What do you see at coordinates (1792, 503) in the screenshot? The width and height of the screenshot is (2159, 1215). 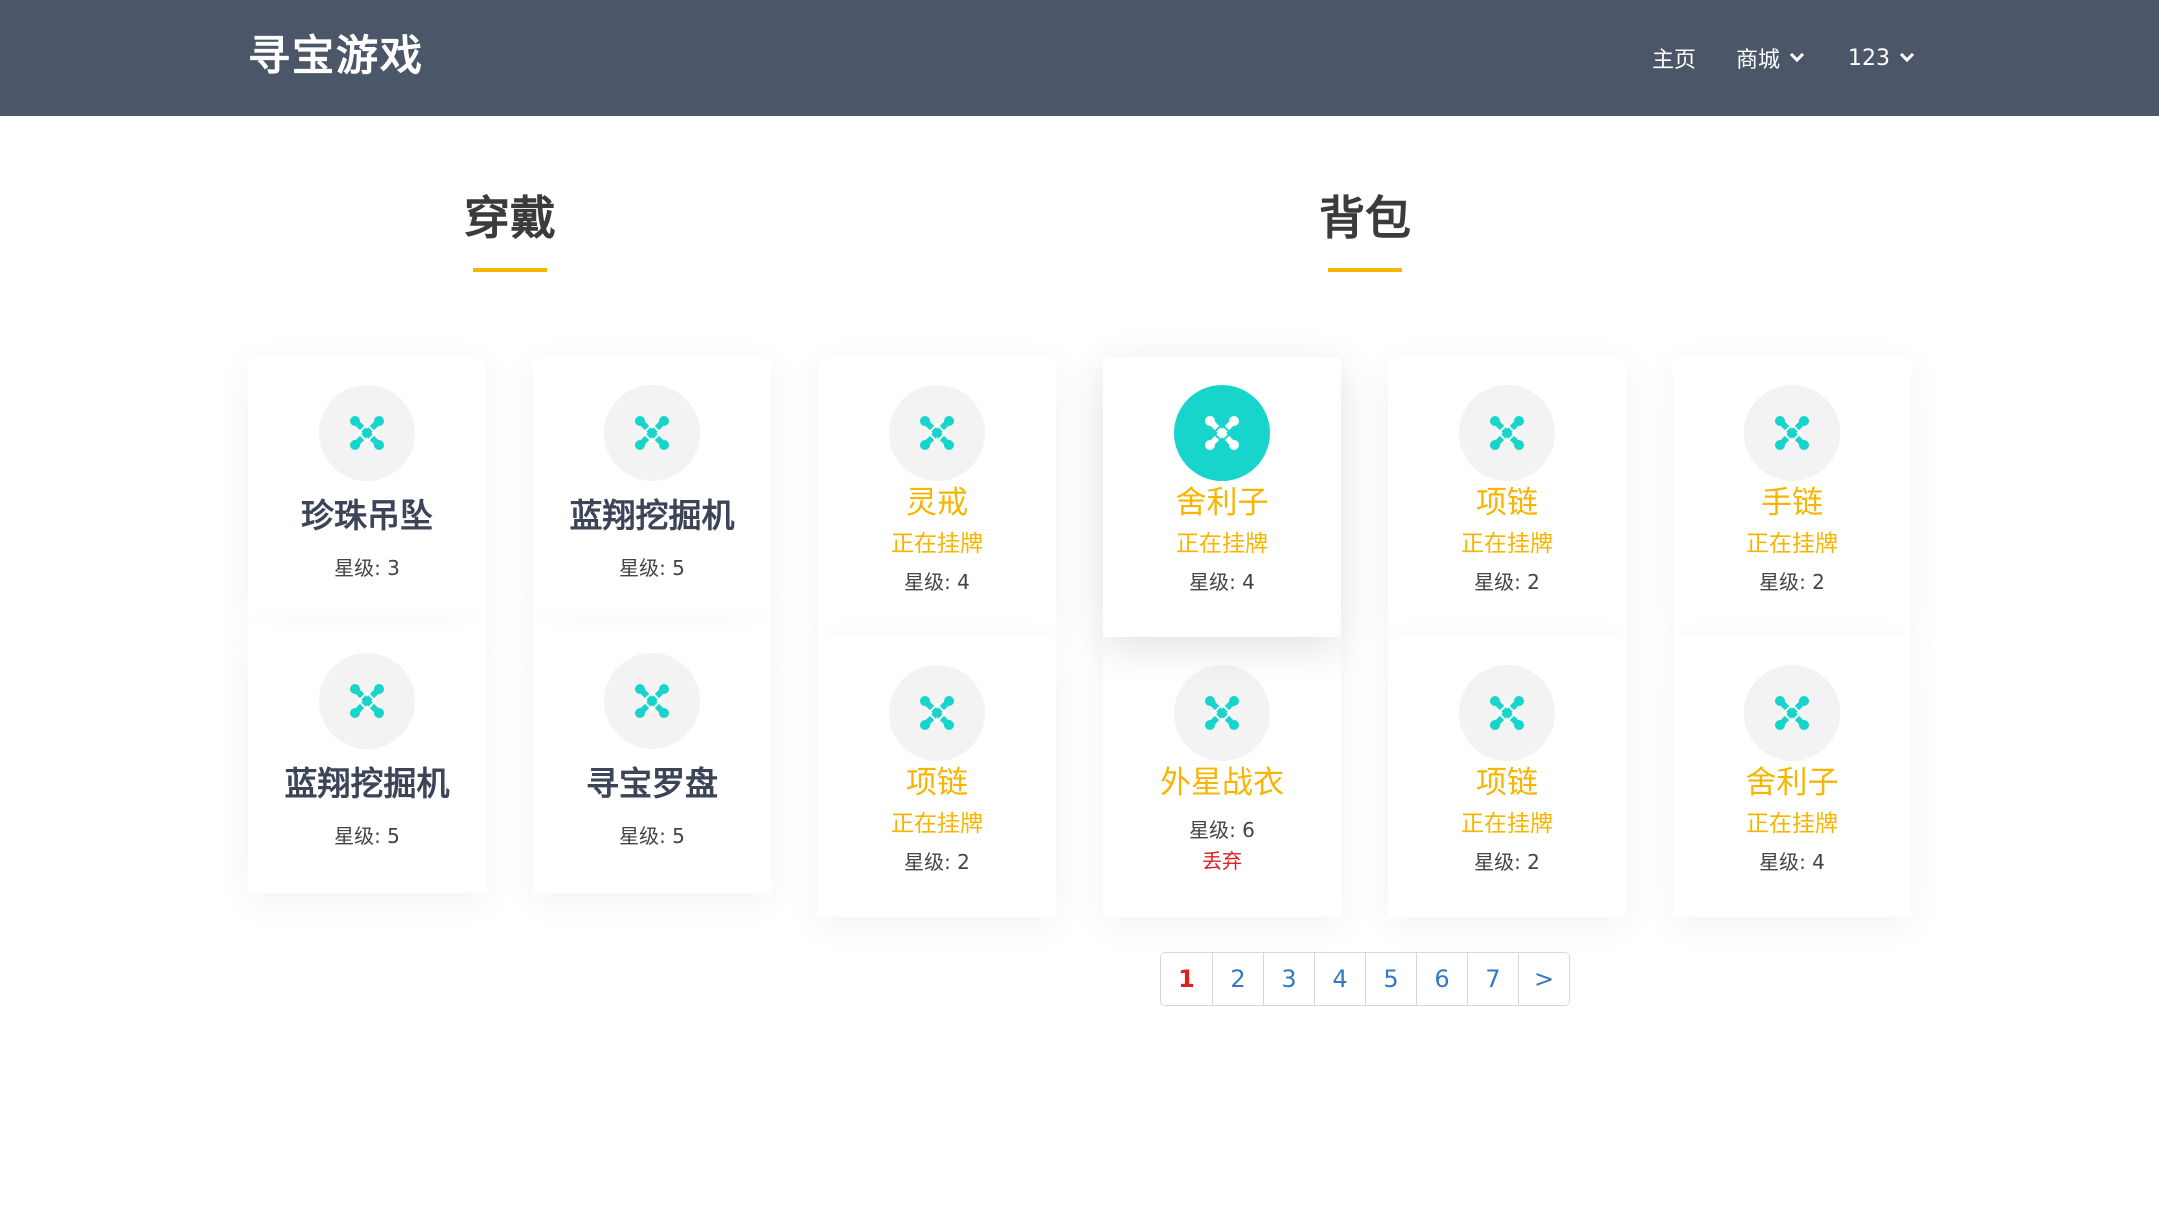 I see `item-name: 手链` at bounding box center [1792, 503].